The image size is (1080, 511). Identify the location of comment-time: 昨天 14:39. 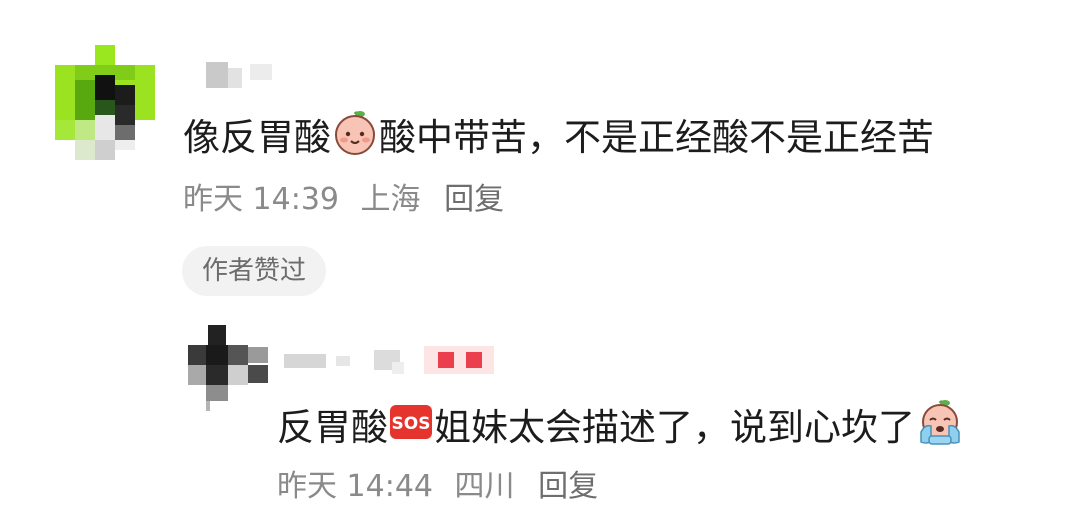
(261, 199).